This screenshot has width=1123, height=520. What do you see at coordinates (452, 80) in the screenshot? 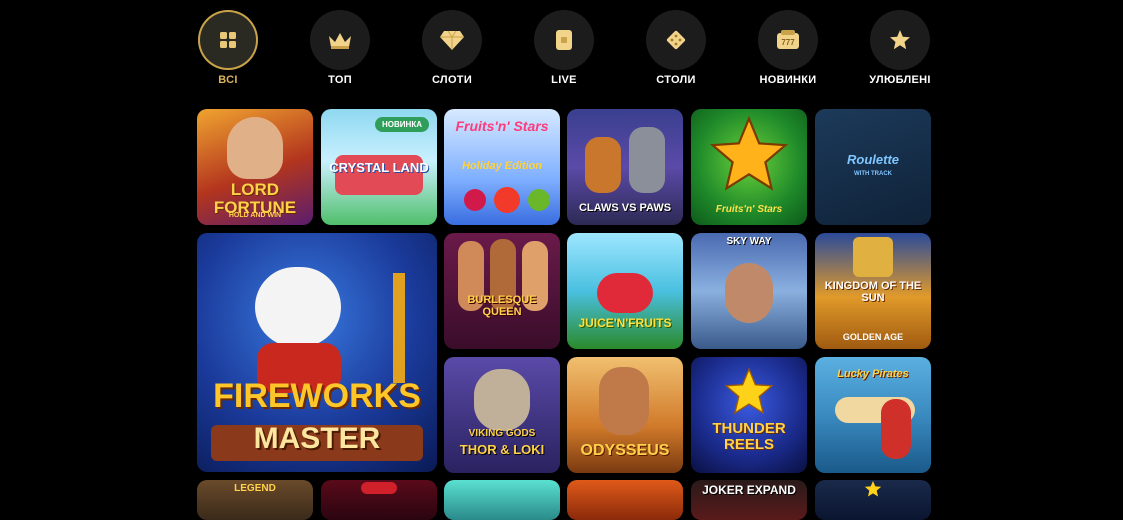
I see `nav-label: СЛОТИ` at bounding box center [452, 80].